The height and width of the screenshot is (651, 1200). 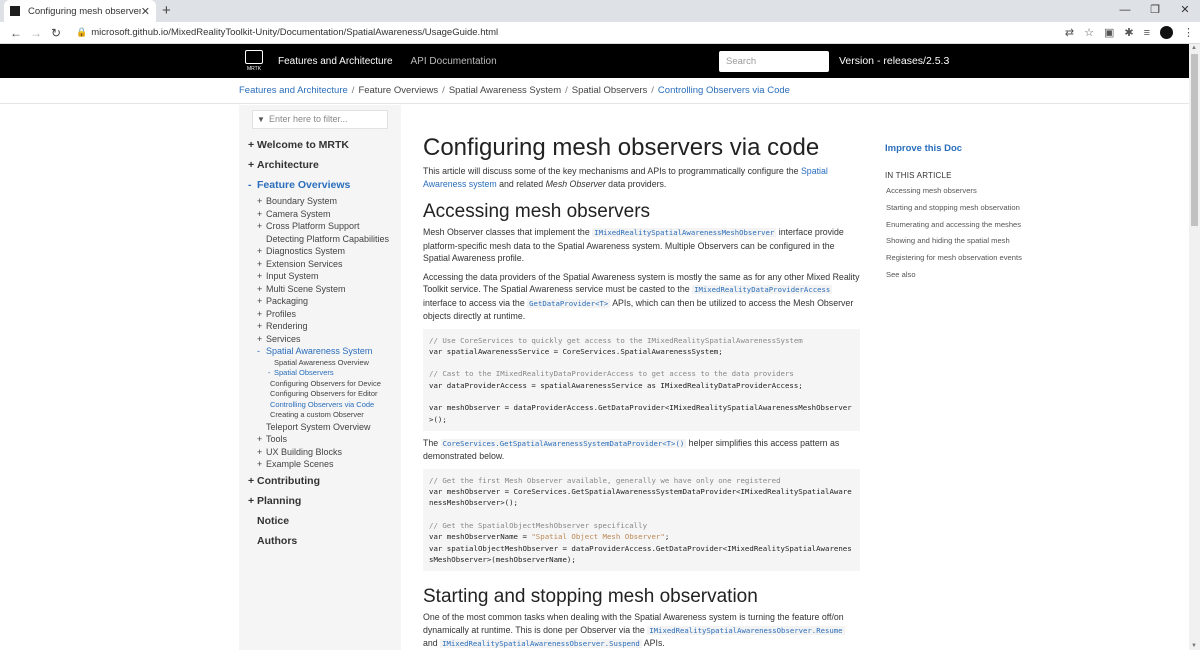 I want to click on toc-item: + Planning, so click(x=320, y=501).